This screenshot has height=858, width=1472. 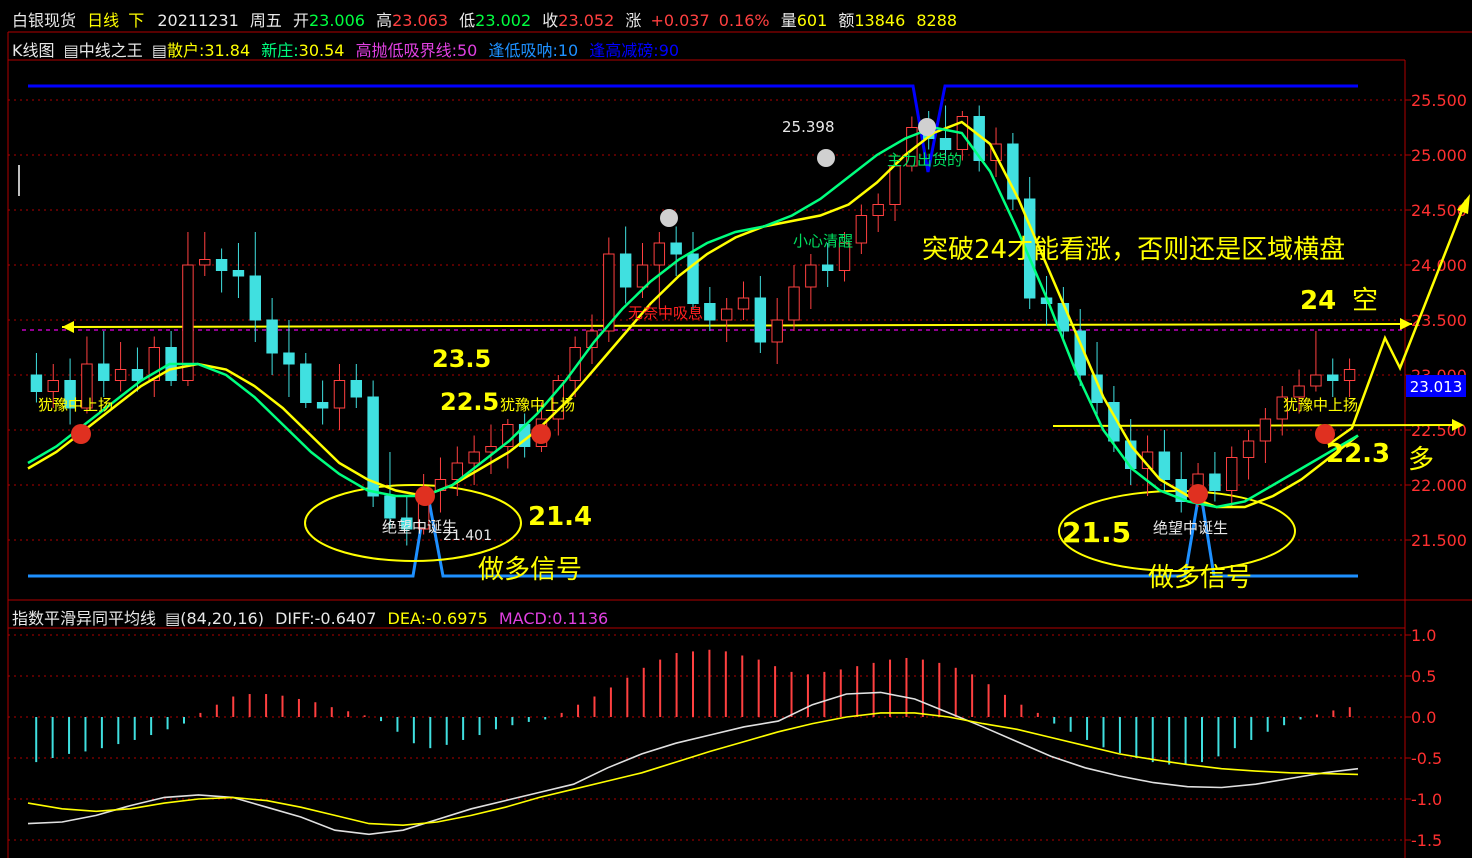 I want to click on rise-label-2: 犹豫中上扬, so click(x=537, y=405).